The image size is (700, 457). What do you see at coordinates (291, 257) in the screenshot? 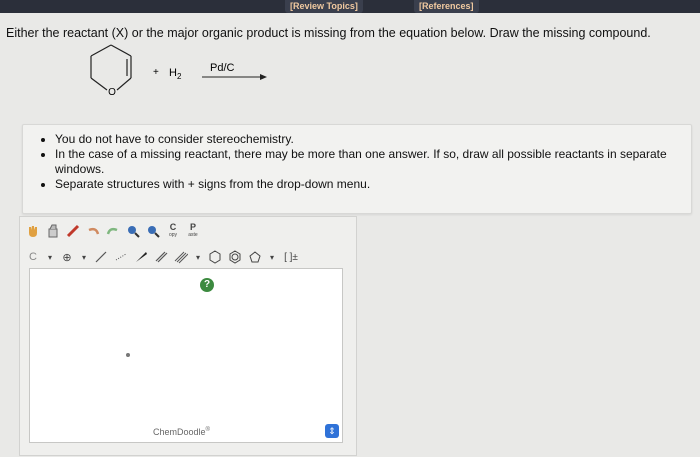
I see `bracket-button: [ ]±` at bounding box center [291, 257].